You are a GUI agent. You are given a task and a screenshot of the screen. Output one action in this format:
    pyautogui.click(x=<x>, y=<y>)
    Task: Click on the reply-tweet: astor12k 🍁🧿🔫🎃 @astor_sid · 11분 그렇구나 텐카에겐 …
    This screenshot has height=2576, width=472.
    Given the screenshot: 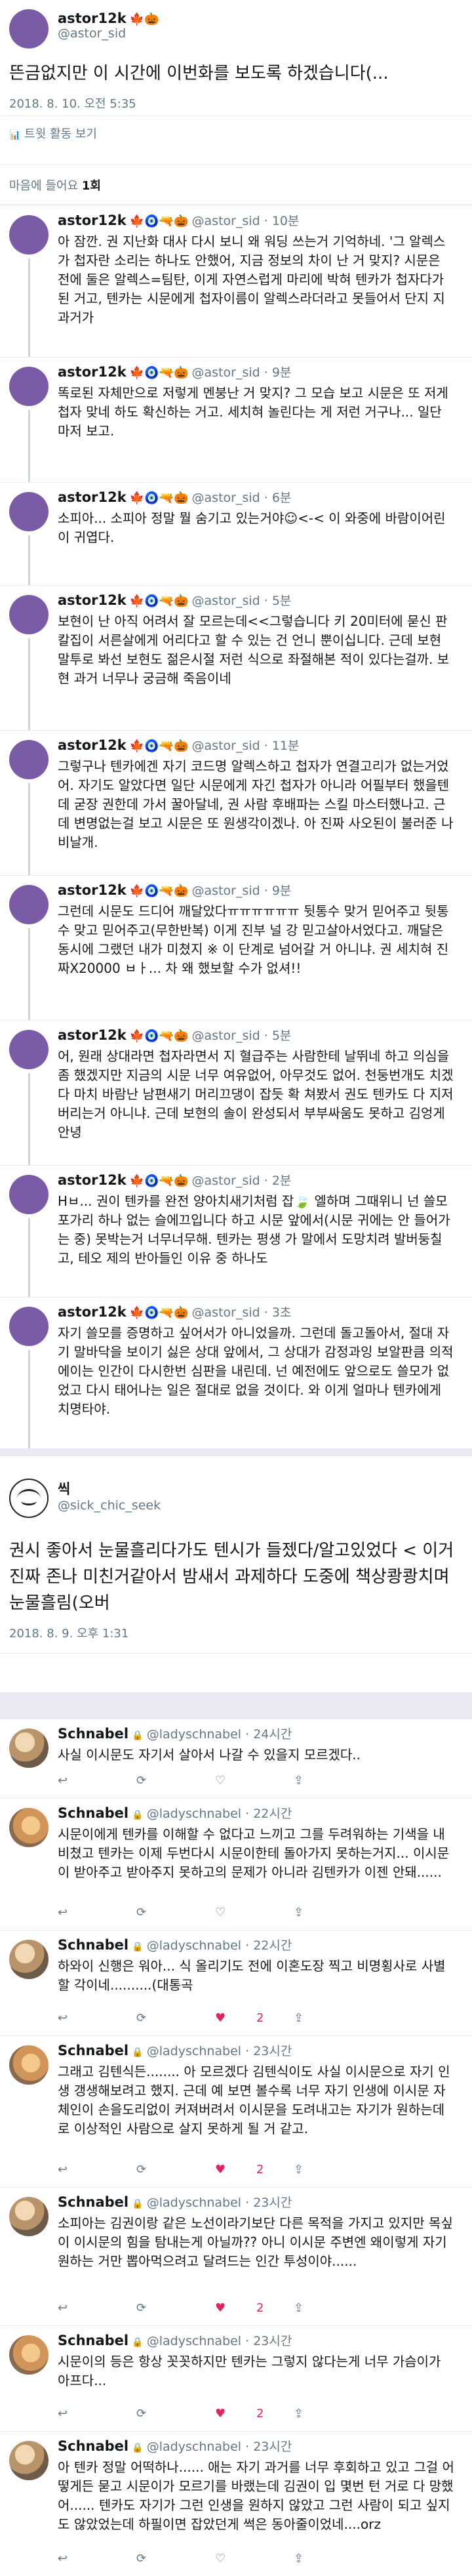 What is the action you would take?
    pyautogui.click(x=236, y=802)
    